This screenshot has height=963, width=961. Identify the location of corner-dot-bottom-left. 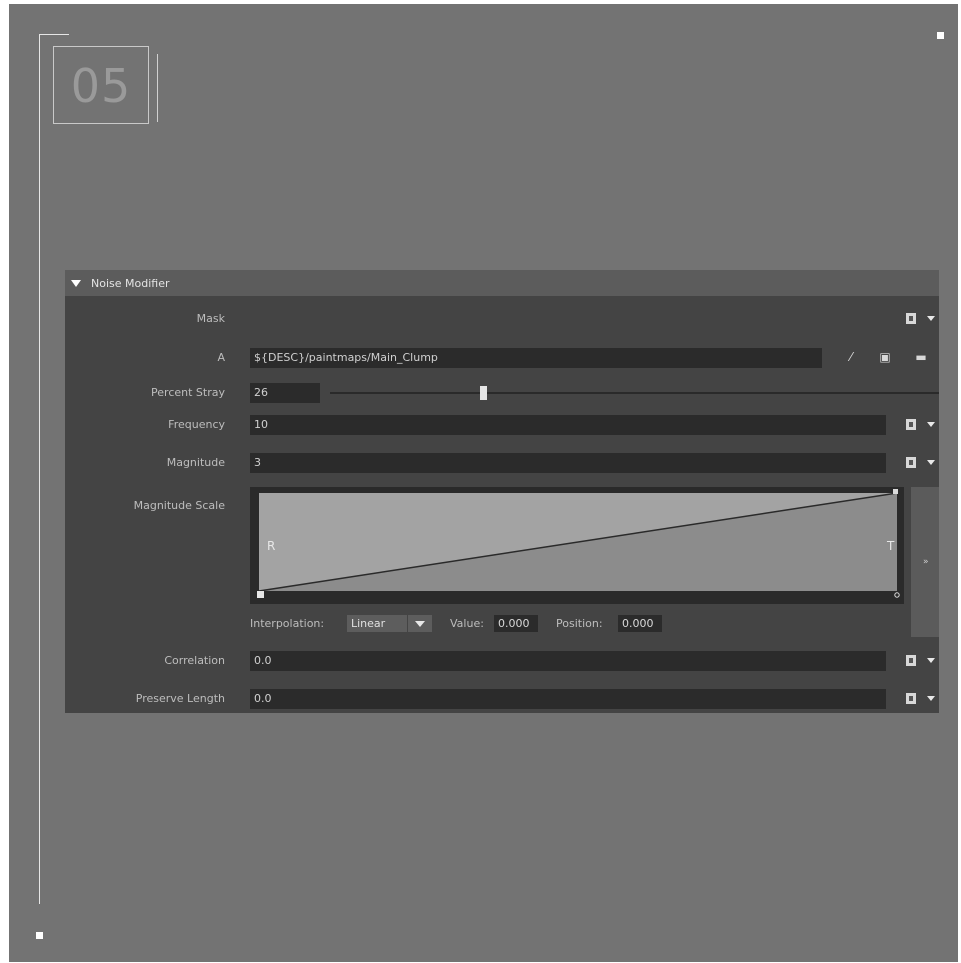
(39, 935).